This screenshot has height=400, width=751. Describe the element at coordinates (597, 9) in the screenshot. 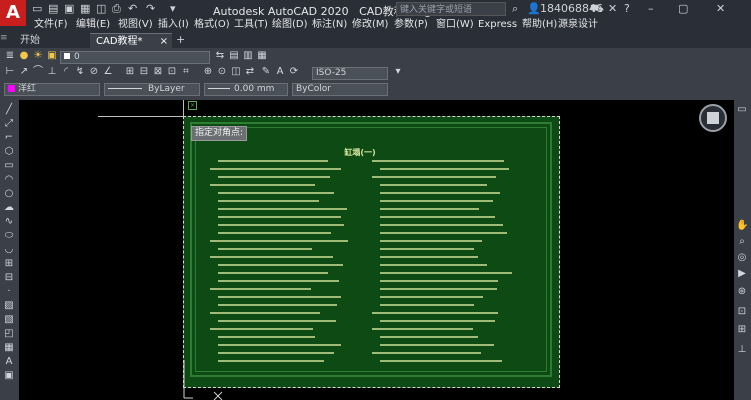

I see `cart-icon: ⛟` at that location.